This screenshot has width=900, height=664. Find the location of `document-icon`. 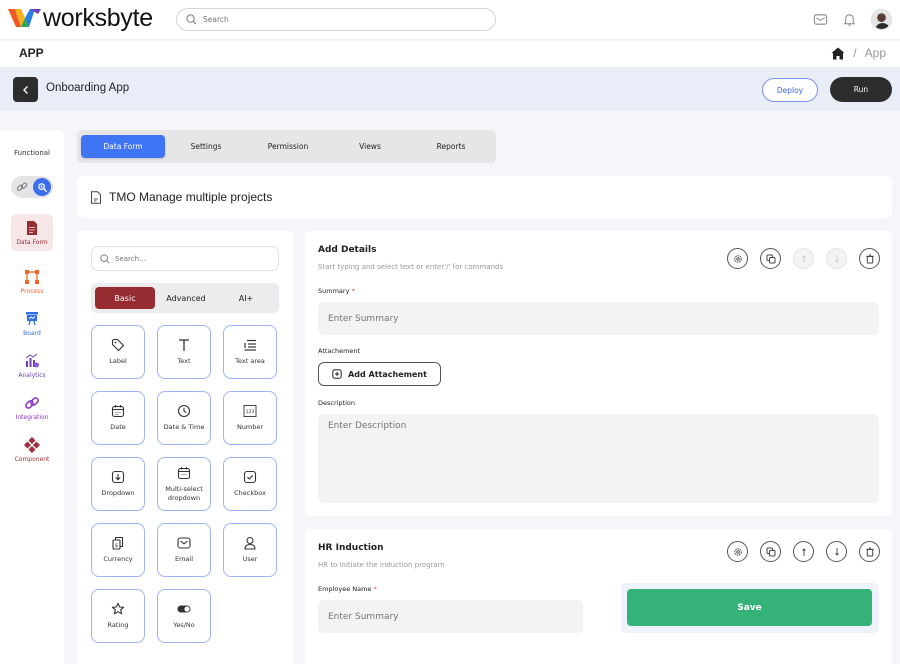

document-icon is located at coordinates (32, 228).